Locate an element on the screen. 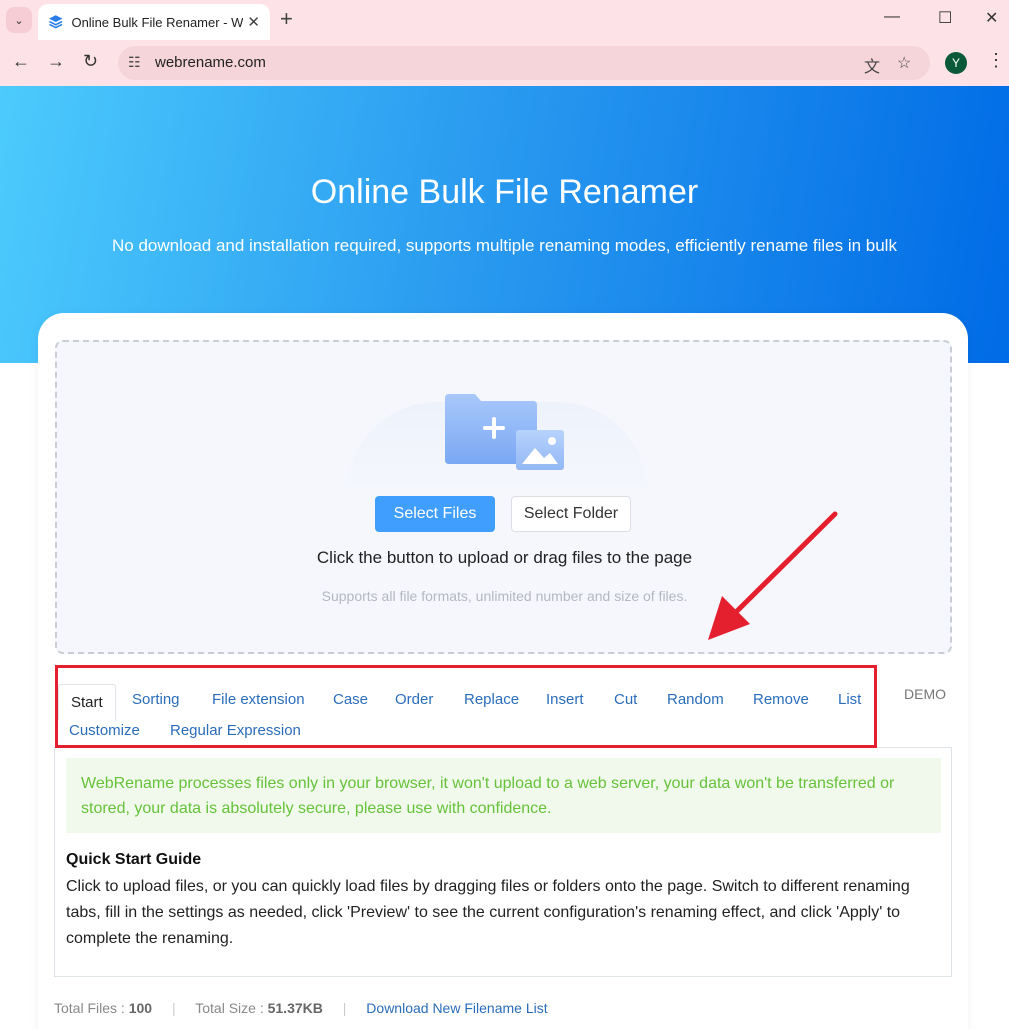 This screenshot has height=1029, width=1009. browser-tab: Online Bulk File Renamer - W ✕ is located at coordinates (154, 22).